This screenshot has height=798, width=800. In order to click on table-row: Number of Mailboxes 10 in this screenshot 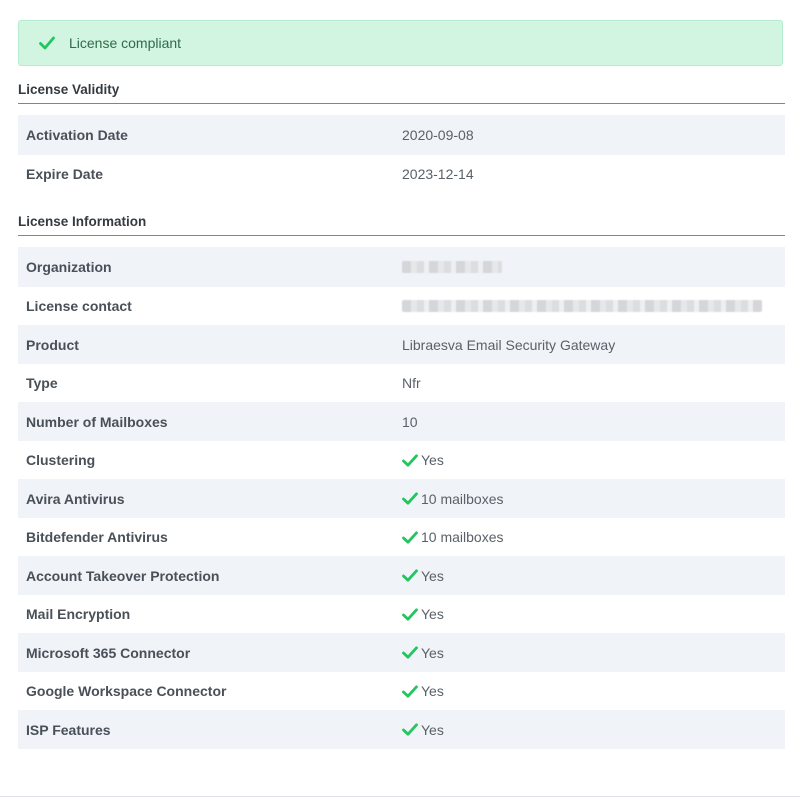, I will do `click(401, 421)`.